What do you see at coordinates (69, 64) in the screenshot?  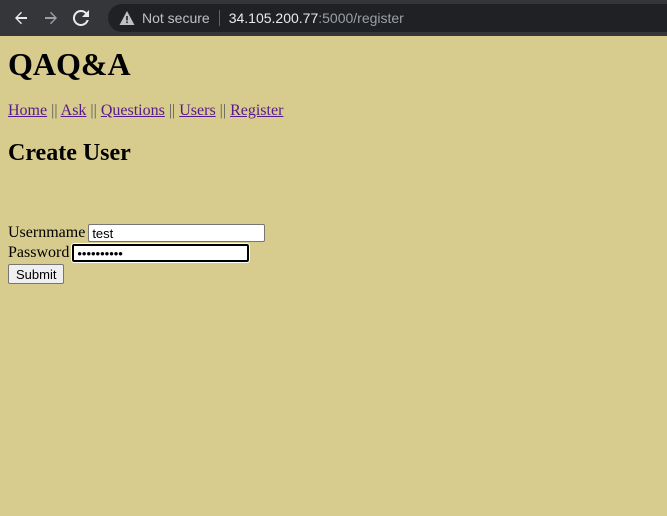 I see `site-title: QAQ&A` at bounding box center [69, 64].